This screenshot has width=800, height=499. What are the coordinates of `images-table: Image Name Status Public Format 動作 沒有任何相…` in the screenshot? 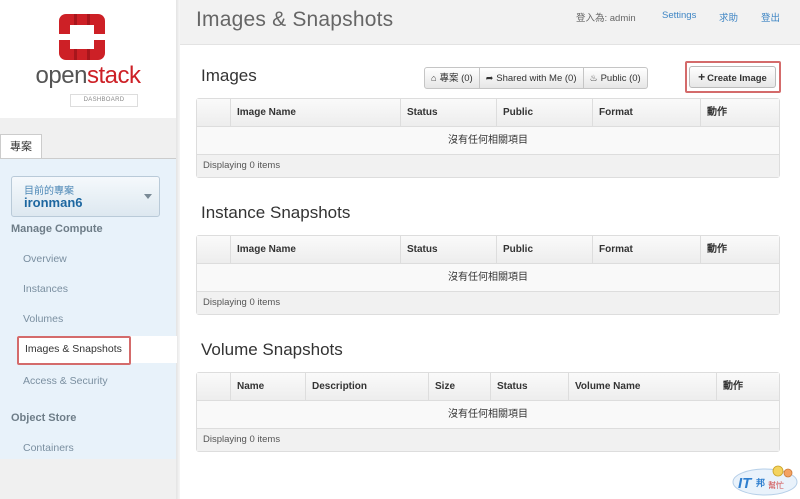 It's located at (488, 138).